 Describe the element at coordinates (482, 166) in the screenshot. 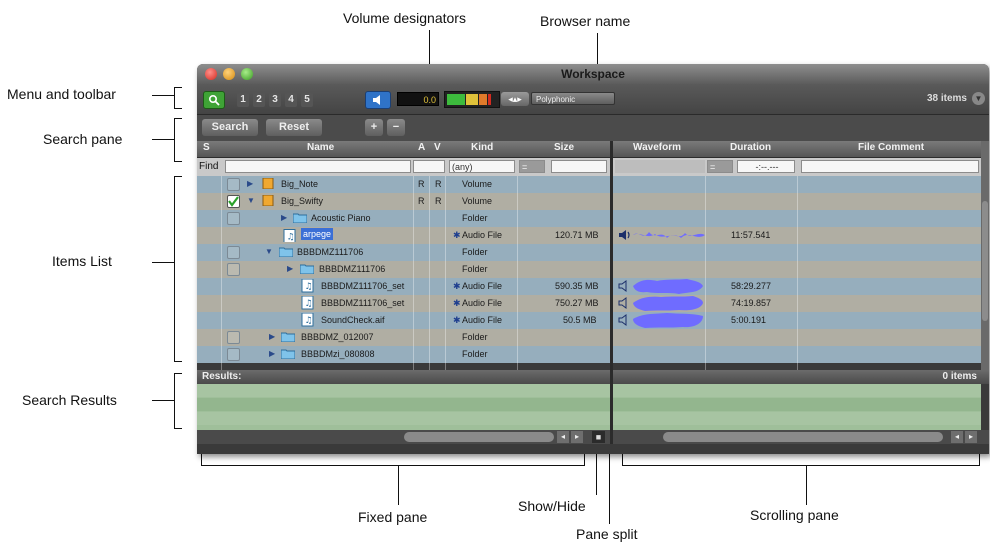

I see `find-kind-select: (any)` at that location.